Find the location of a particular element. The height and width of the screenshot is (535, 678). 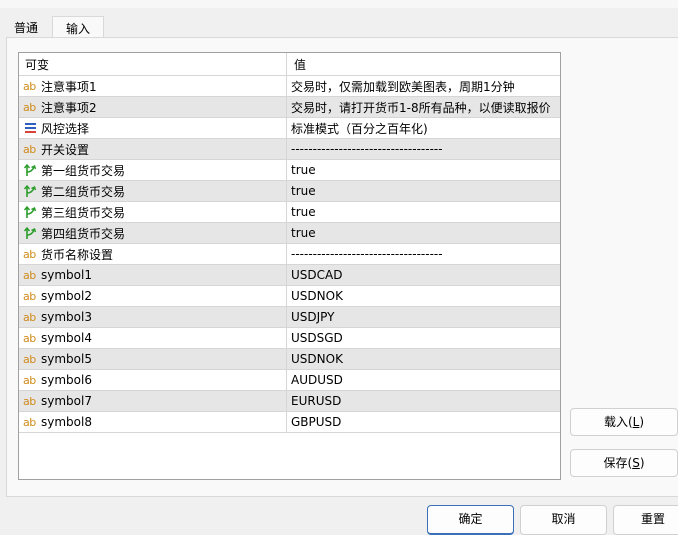

variable-cell: ab 注意事项2 is located at coordinates (153, 107).